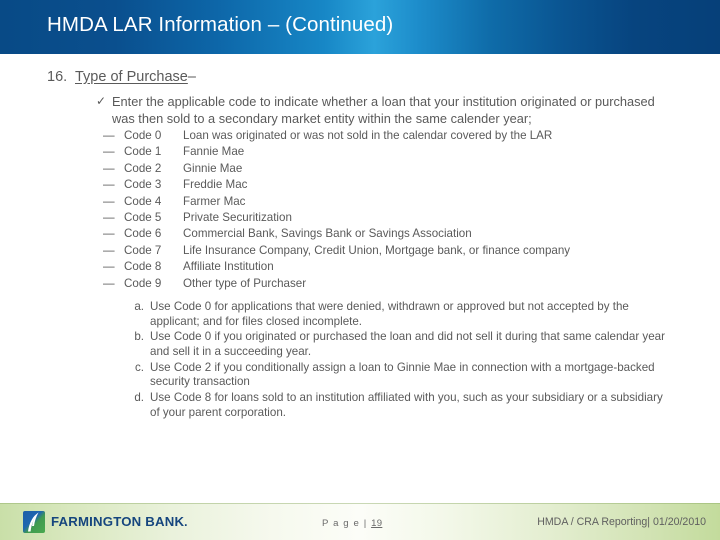 The height and width of the screenshot is (540, 720). I want to click on code-key: Code 5, so click(143, 217).